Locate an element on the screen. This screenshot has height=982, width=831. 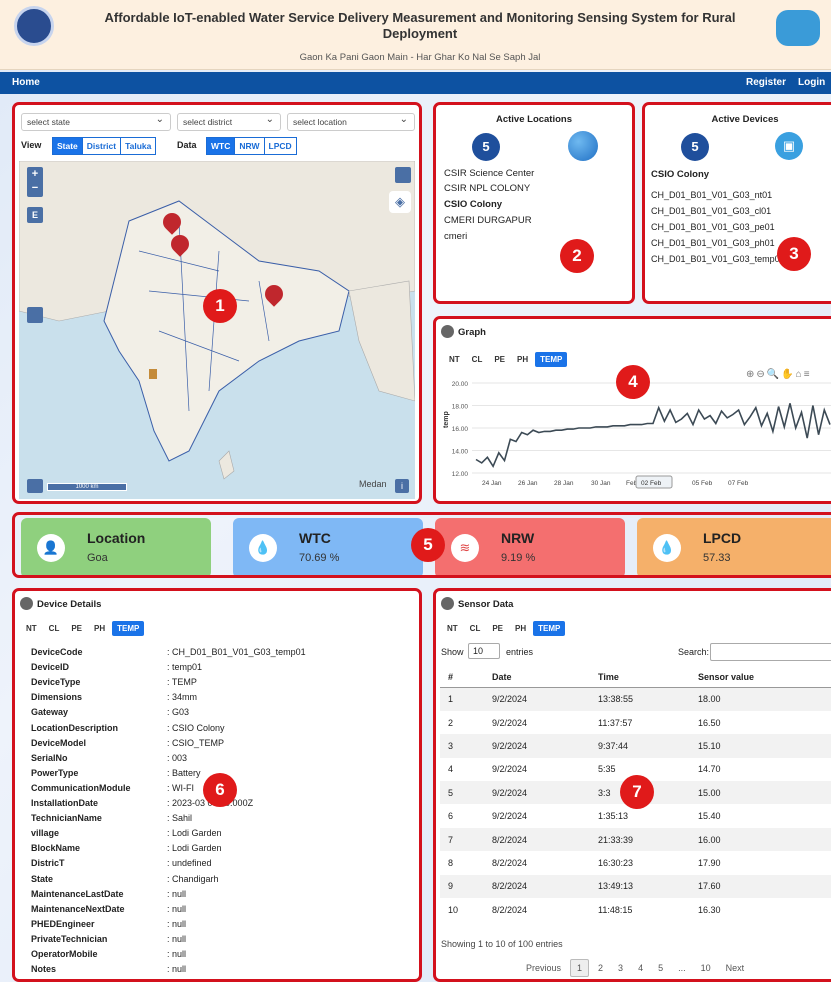
table-cell: 17.90 is located at coordinates (709, 862).